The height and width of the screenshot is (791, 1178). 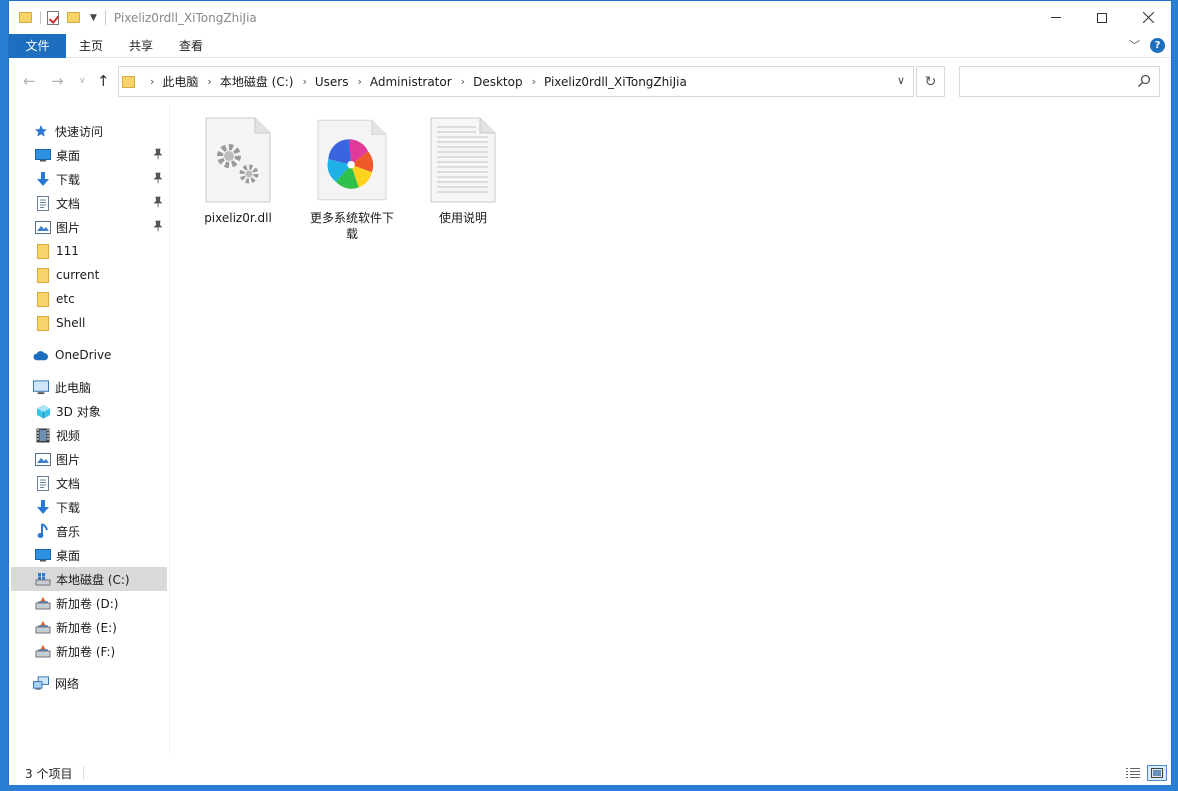 I want to click on properties-icon, so click(x=53, y=17).